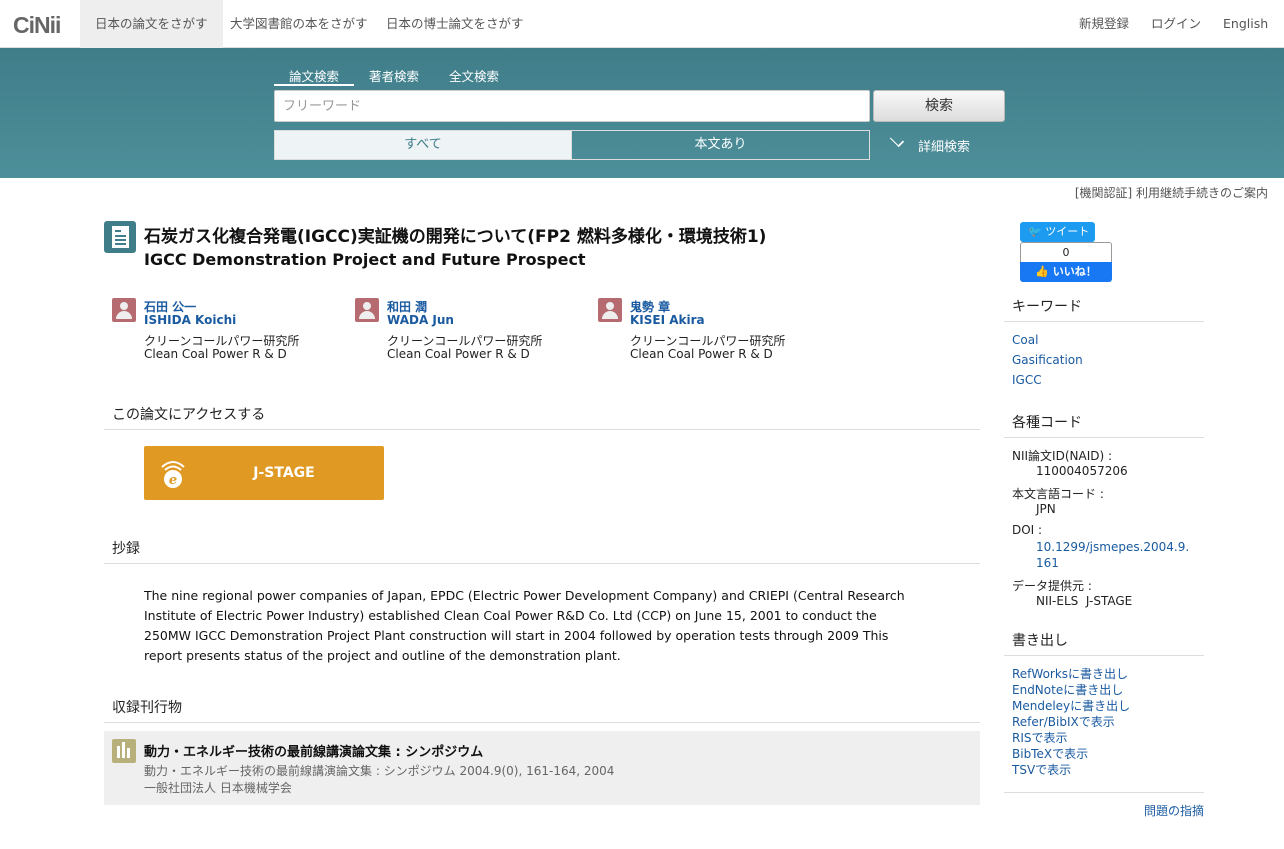  What do you see at coordinates (1044, 271) in the screenshot?
I see `thumbs-up-icon: 👍` at bounding box center [1044, 271].